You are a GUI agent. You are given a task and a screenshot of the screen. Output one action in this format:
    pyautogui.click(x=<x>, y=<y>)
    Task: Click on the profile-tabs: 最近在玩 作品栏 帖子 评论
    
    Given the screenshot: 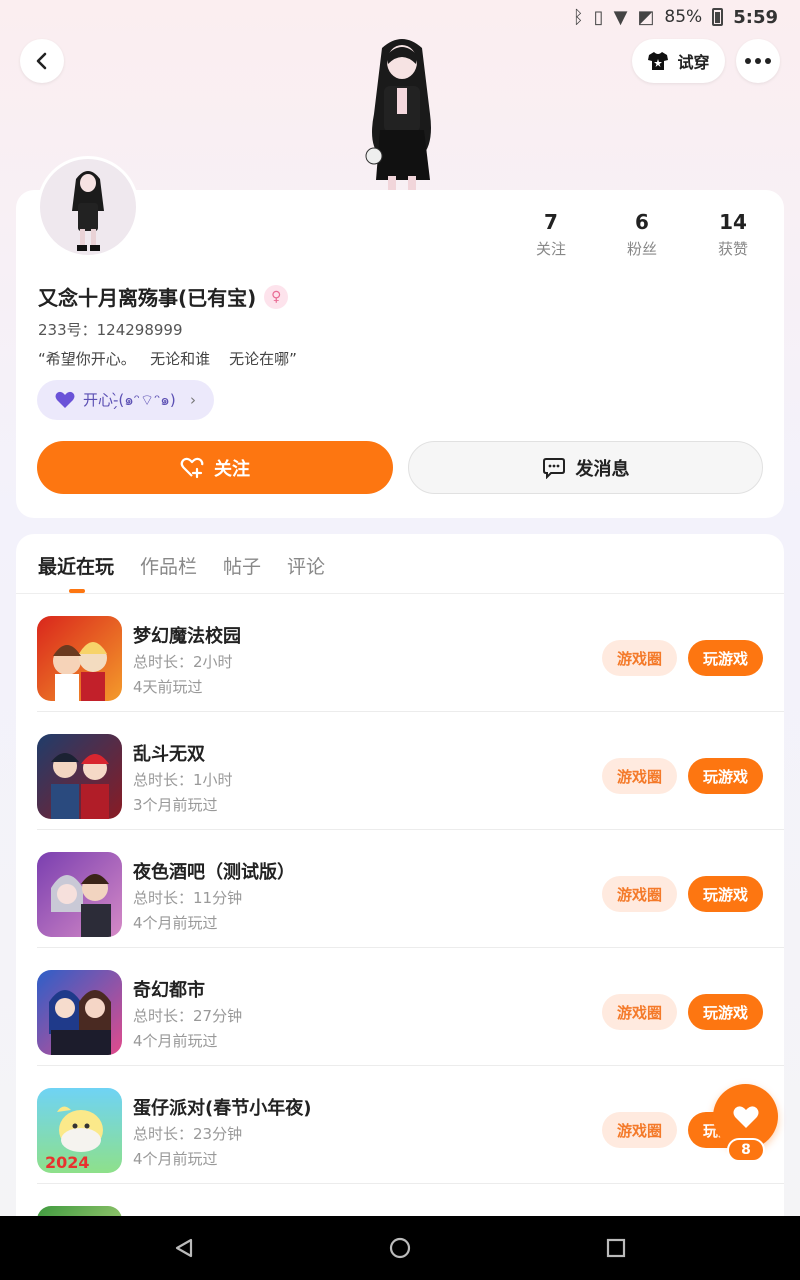 What is the action you would take?
    pyautogui.click(x=181, y=572)
    